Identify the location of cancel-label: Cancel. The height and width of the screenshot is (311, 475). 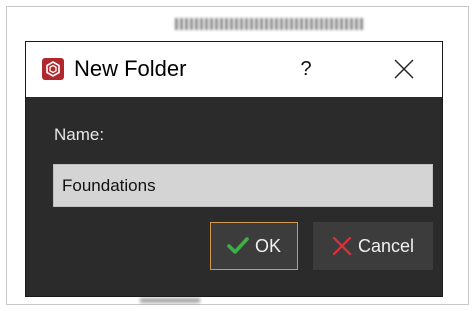
(386, 245).